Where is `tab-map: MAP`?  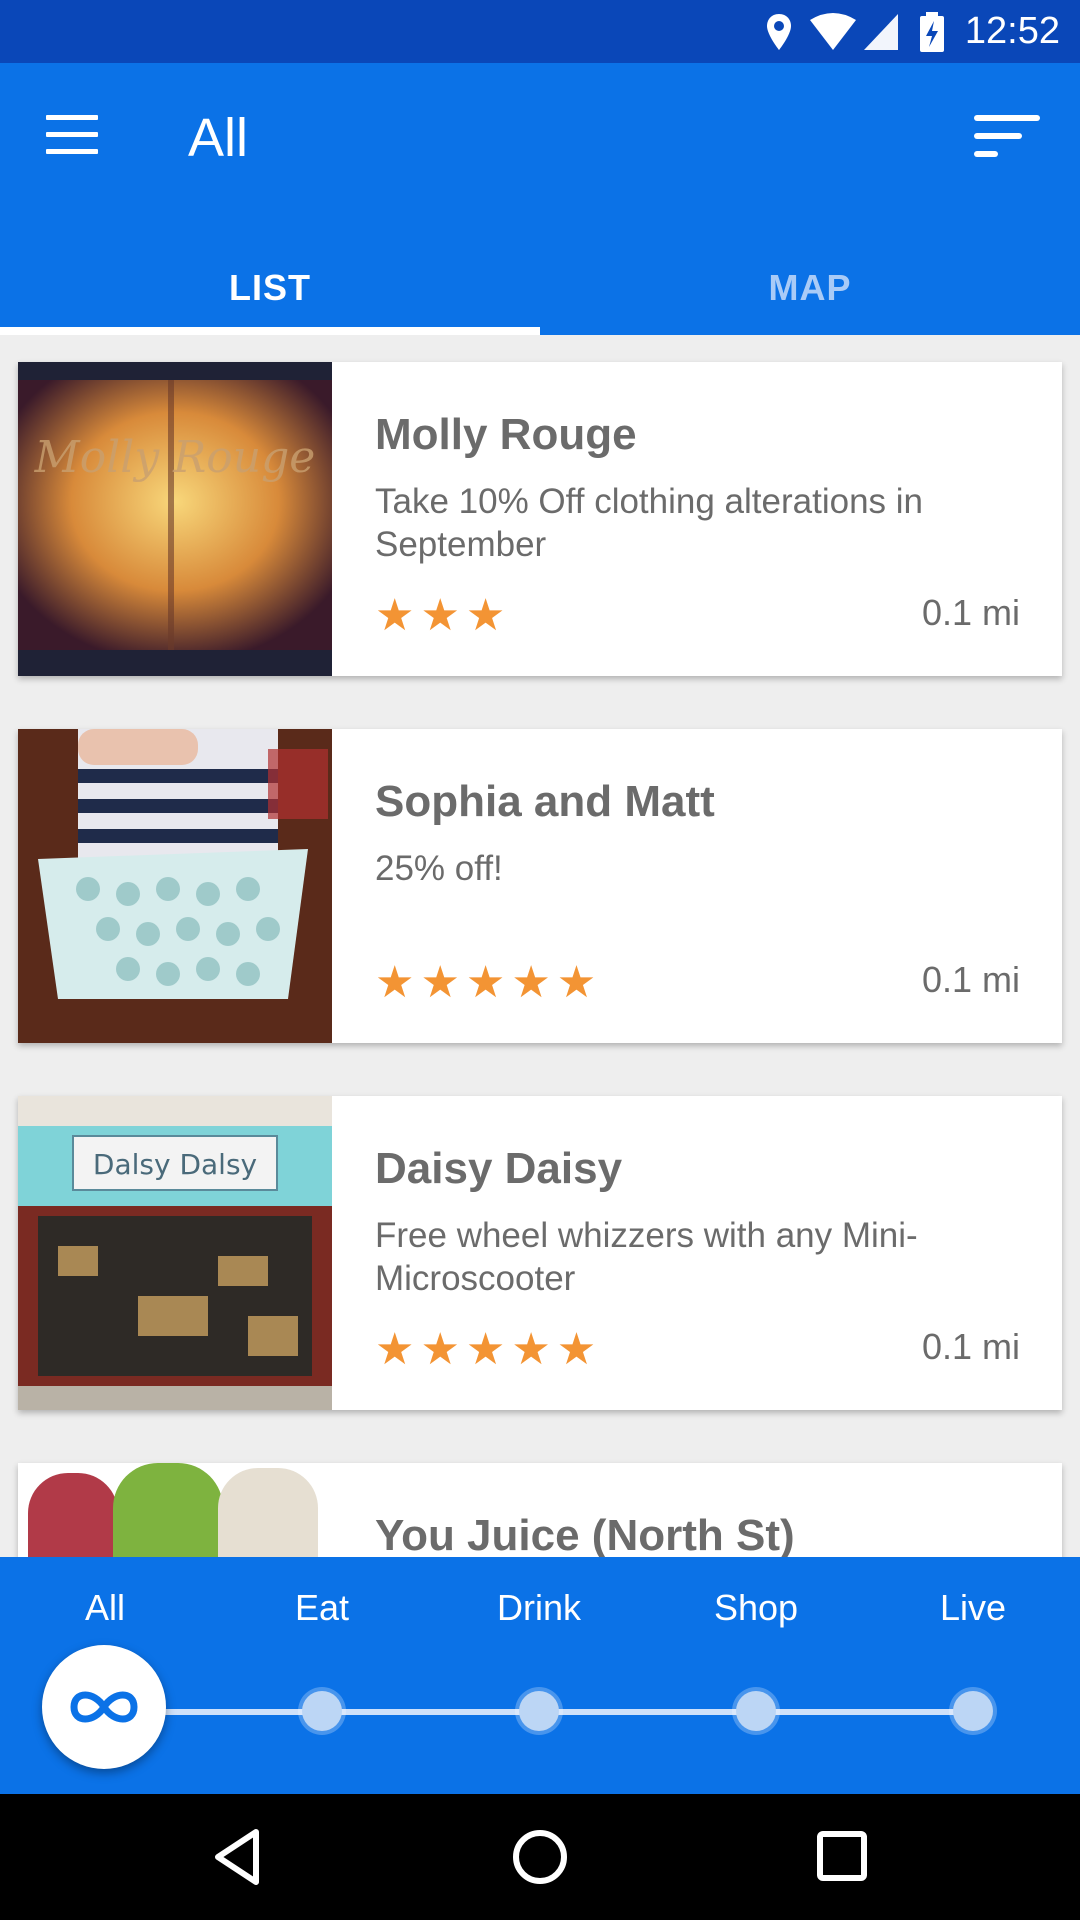
tab-map: MAP is located at coordinates (810, 288).